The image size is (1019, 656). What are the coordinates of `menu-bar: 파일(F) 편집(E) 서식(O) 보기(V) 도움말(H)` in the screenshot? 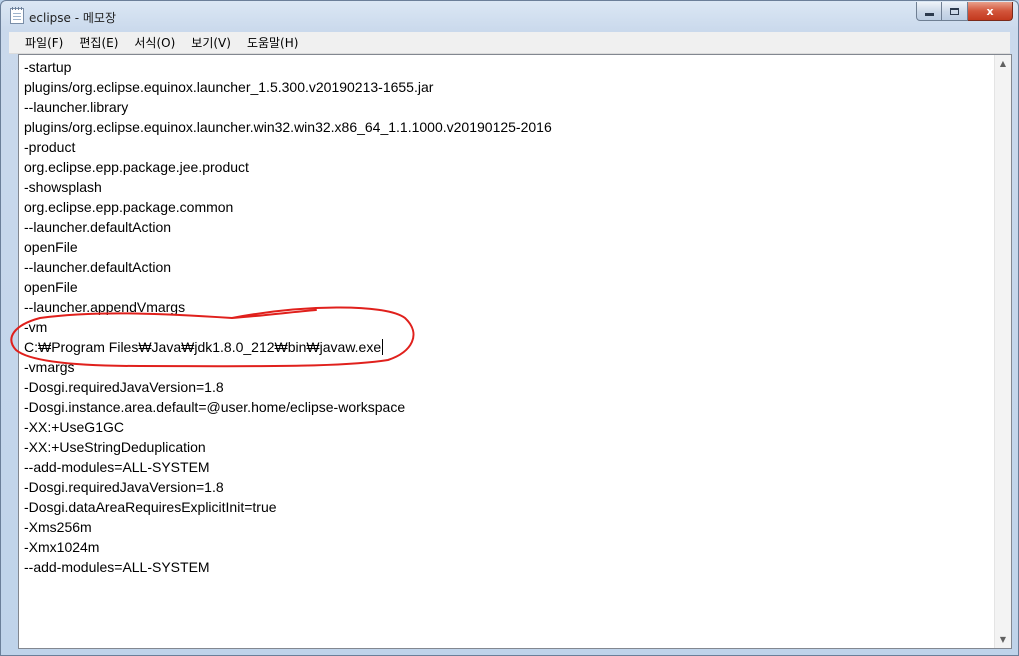 It's located at (509, 43).